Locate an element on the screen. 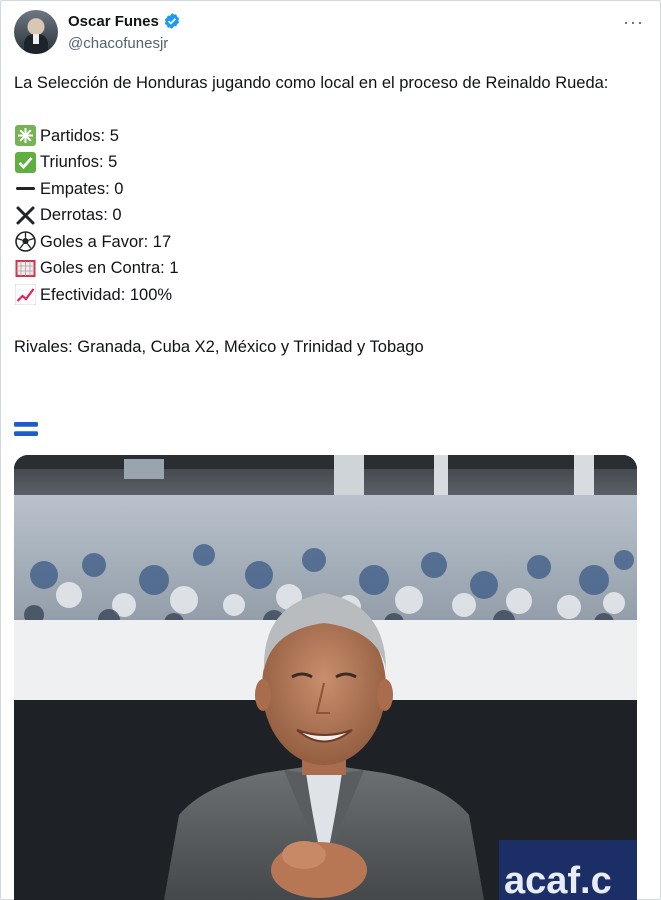 The width and height of the screenshot is (661, 900). avatar is located at coordinates (36, 32).